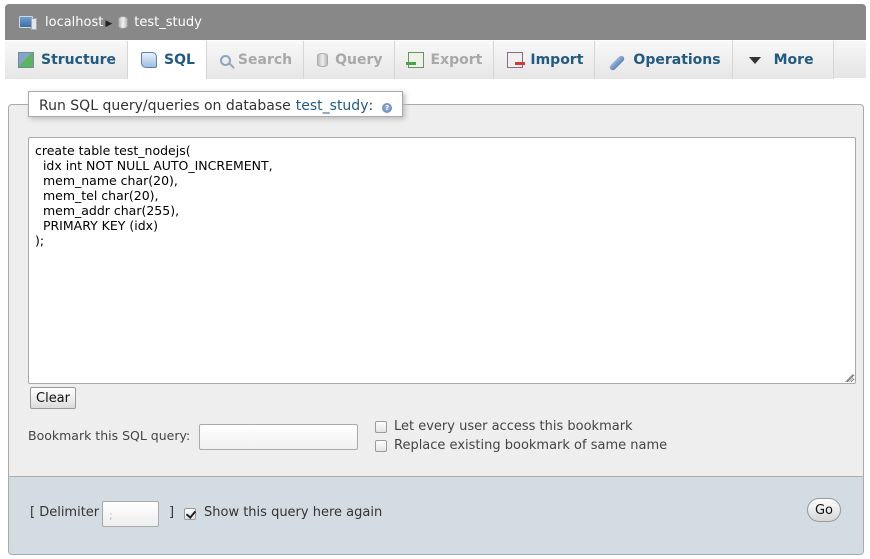 This screenshot has width=870, height=559. I want to click on breadcrumb: localhost ▶ test_study, so click(435, 22).